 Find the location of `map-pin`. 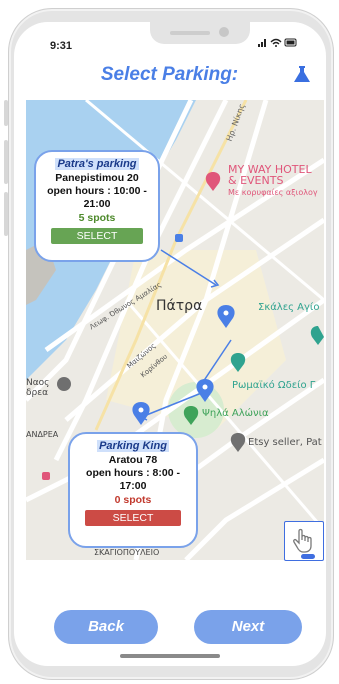

map-pin is located at coordinates (141, 413).